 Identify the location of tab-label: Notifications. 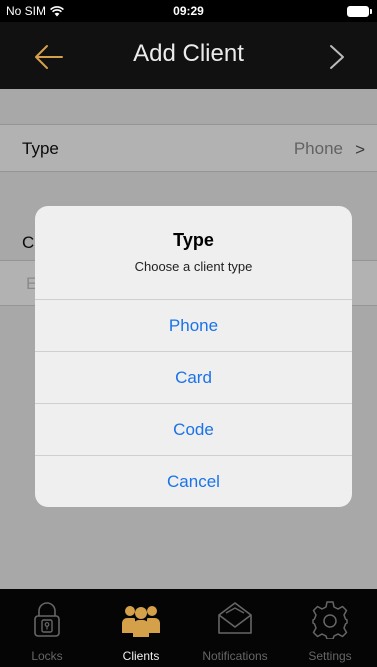
(235, 656).